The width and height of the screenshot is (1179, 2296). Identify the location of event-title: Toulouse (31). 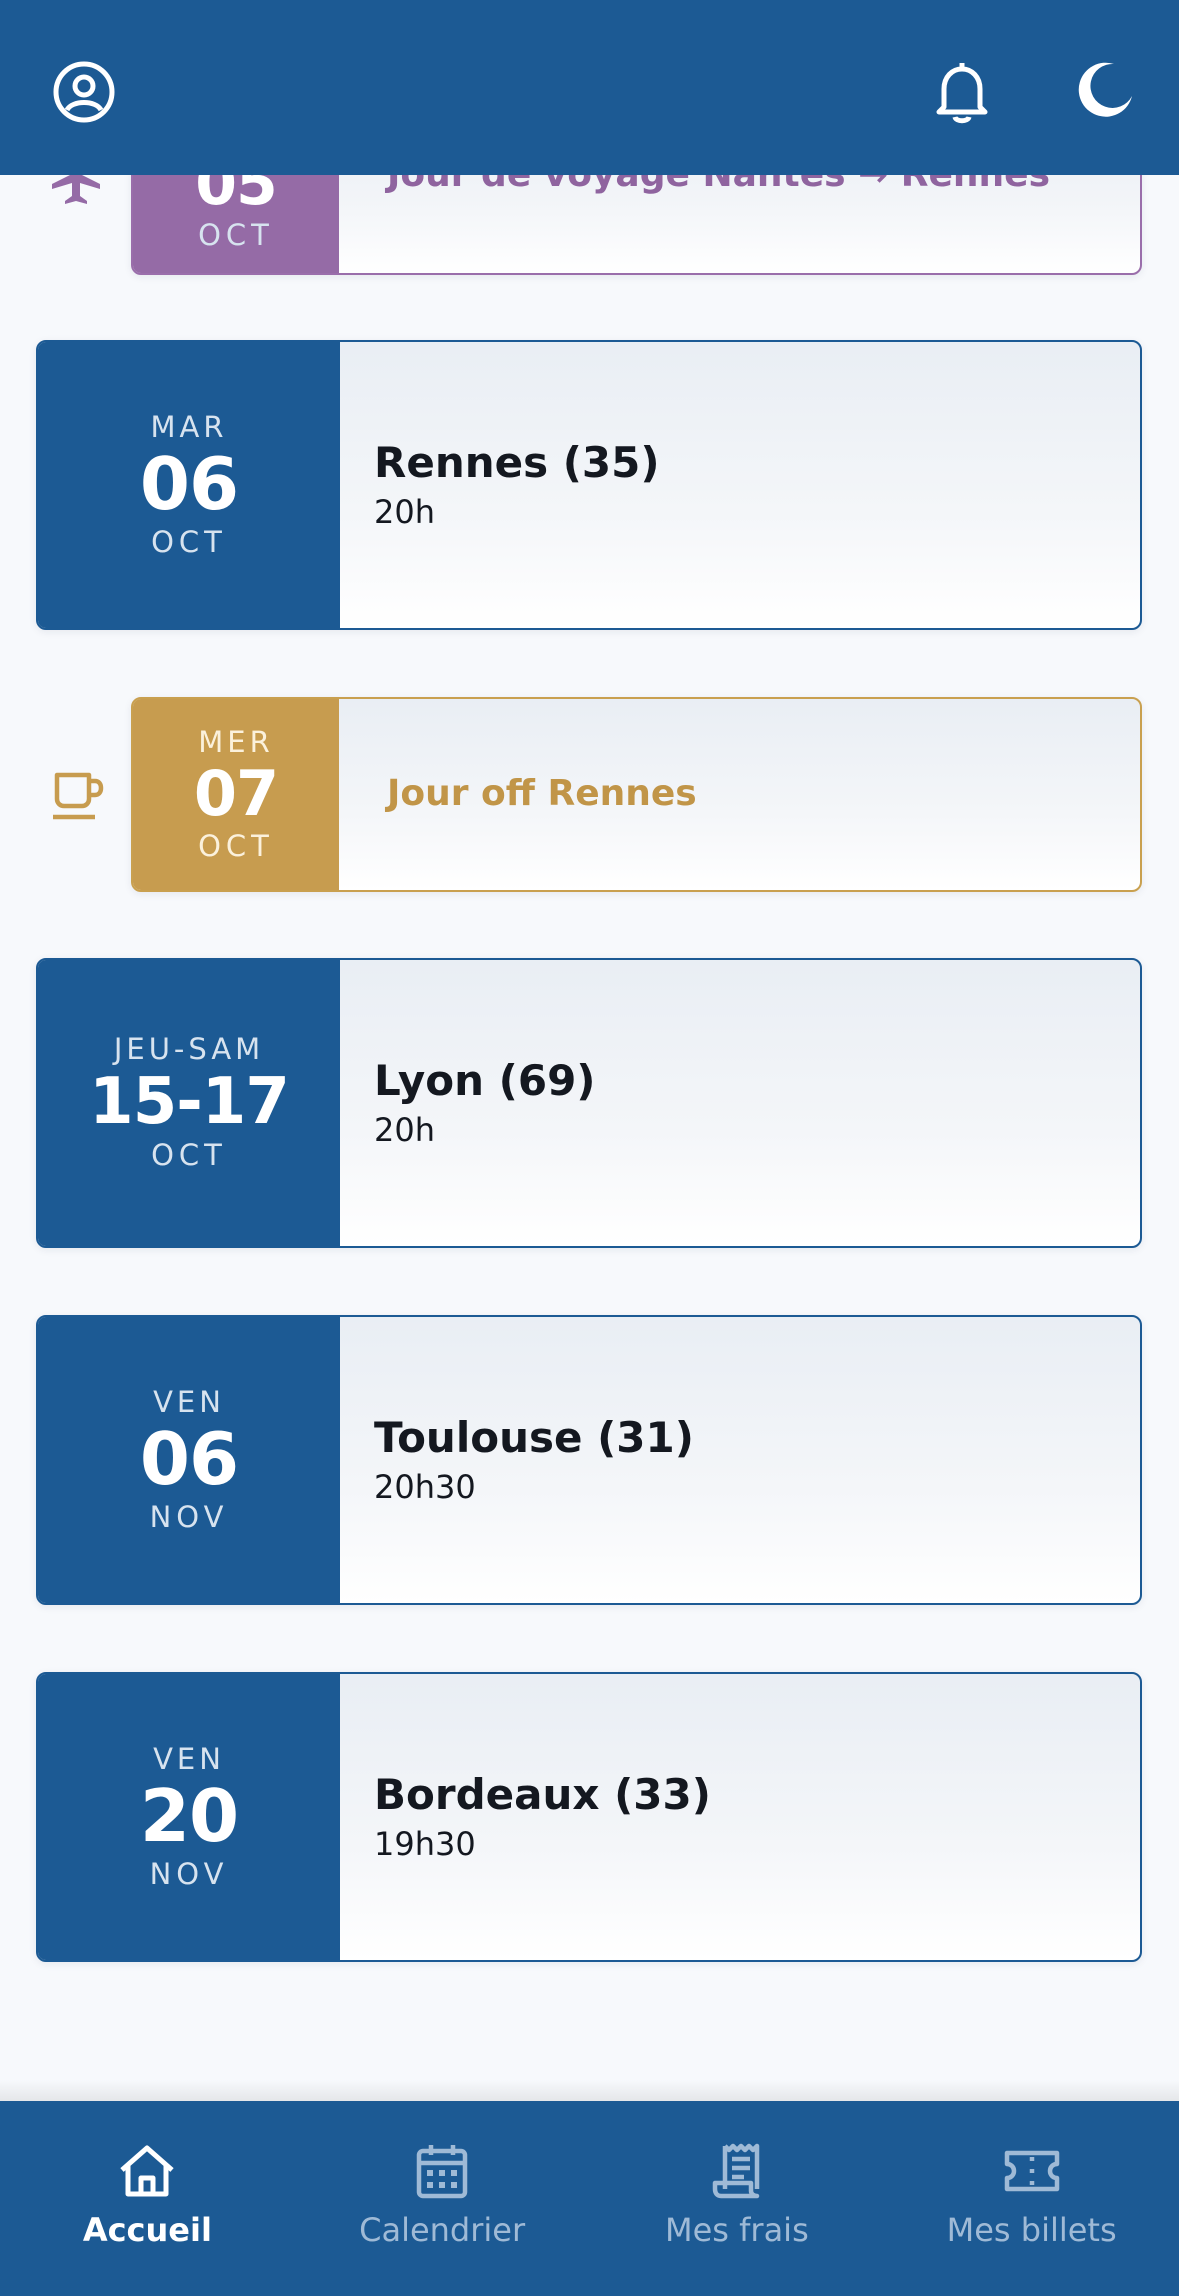
(534, 1438).